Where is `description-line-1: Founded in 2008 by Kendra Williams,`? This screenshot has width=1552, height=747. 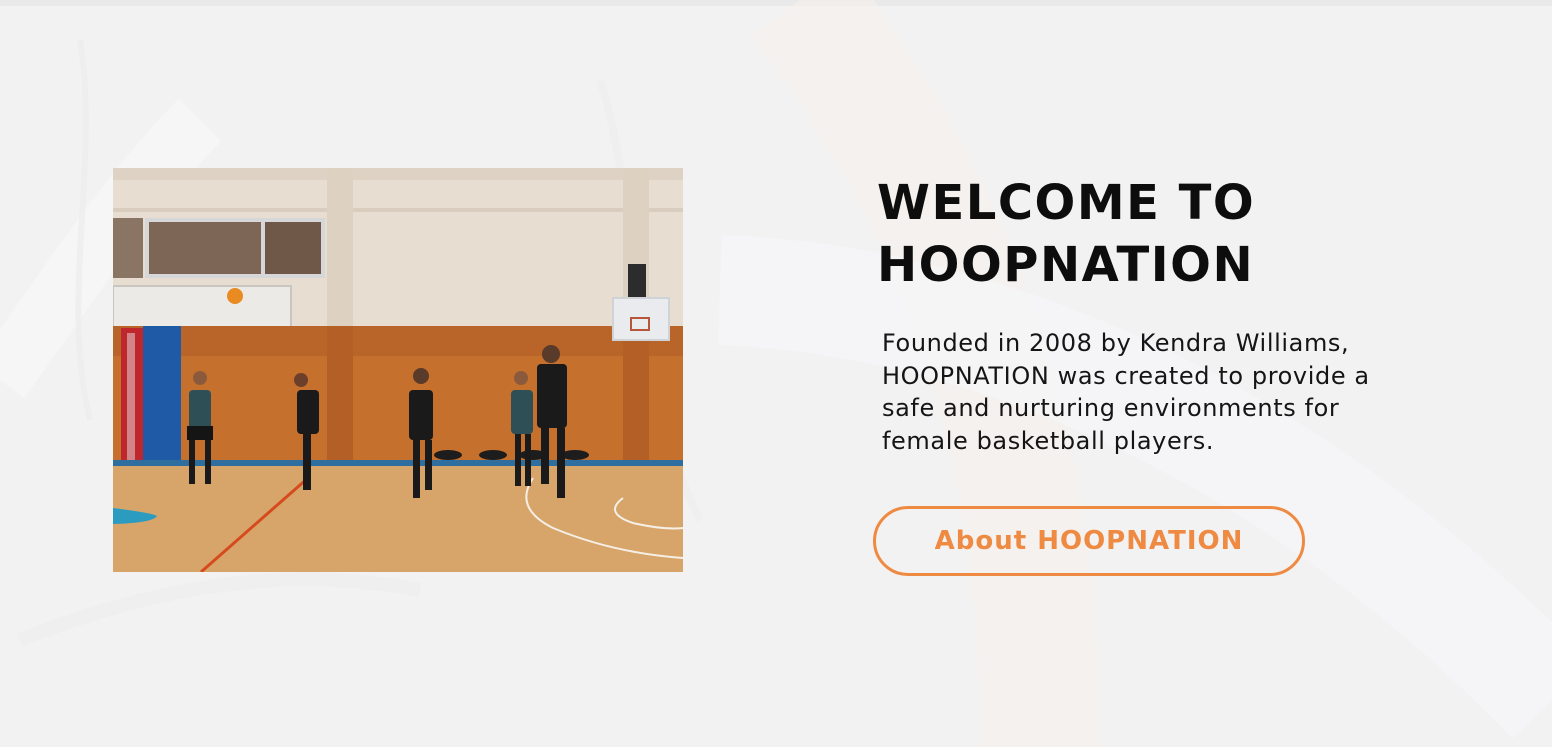
description-line-1: Founded in 2008 by Kendra Williams, is located at coordinates (1116, 343).